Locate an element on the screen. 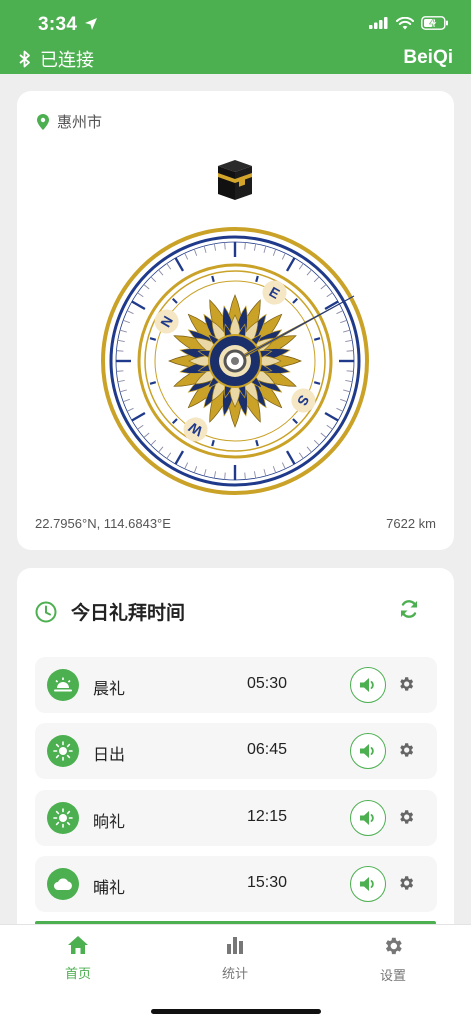  bar-chart-icon is located at coordinates (235, 945).